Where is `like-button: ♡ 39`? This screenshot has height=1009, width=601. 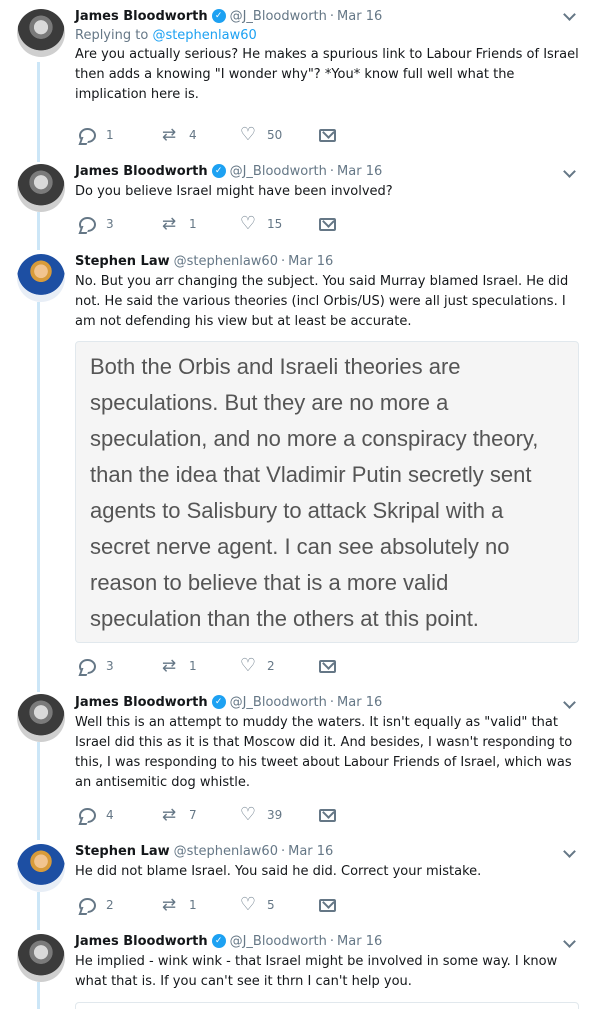 like-button: ♡ 39 is located at coordinates (279, 814).